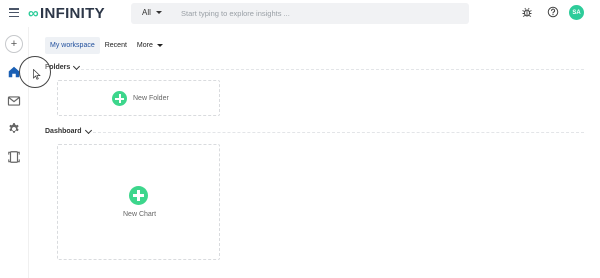 This screenshot has height=278, width=600. I want to click on search-input, so click(321, 13).